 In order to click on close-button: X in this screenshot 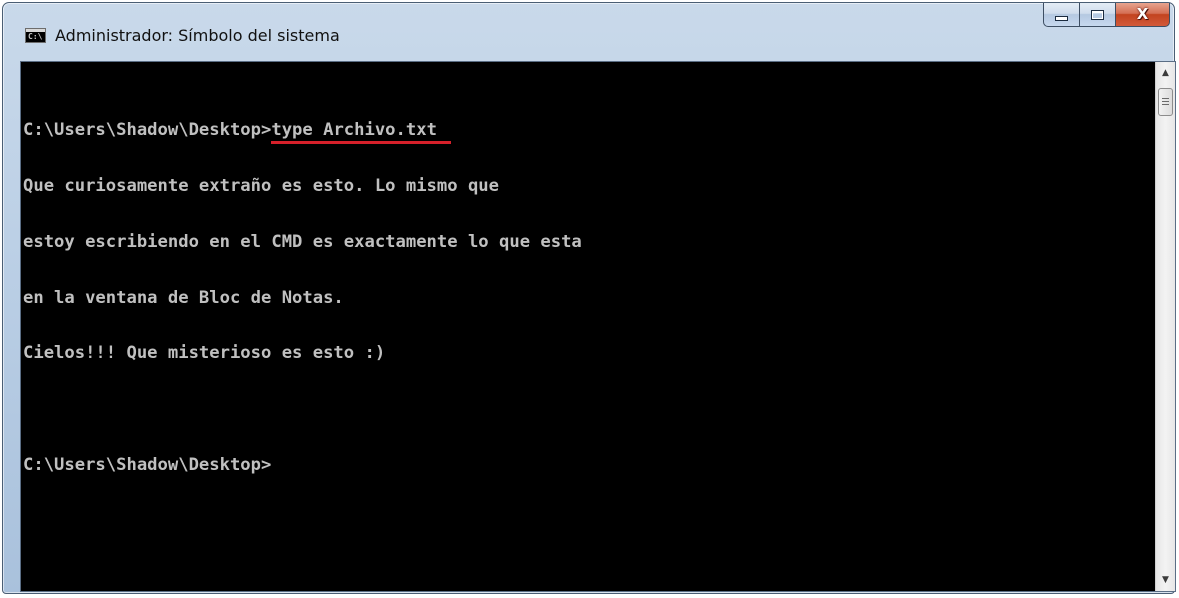, I will do `click(1142, 15)`.